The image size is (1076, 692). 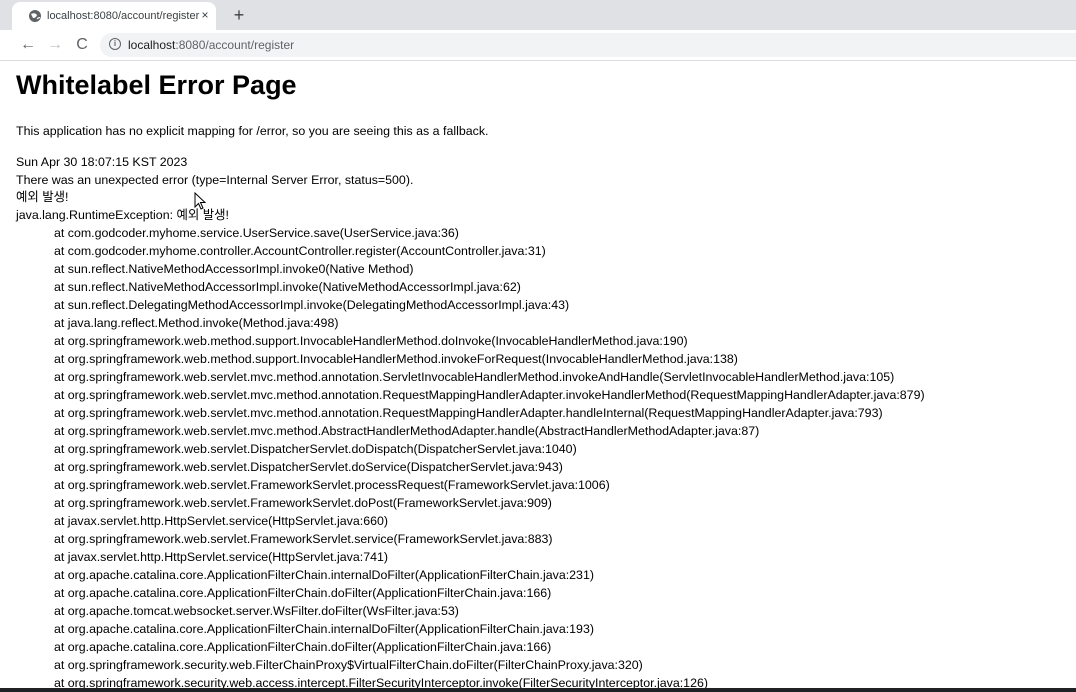 I want to click on page-title: Whitelabel Error Page, so click(x=156, y=85).